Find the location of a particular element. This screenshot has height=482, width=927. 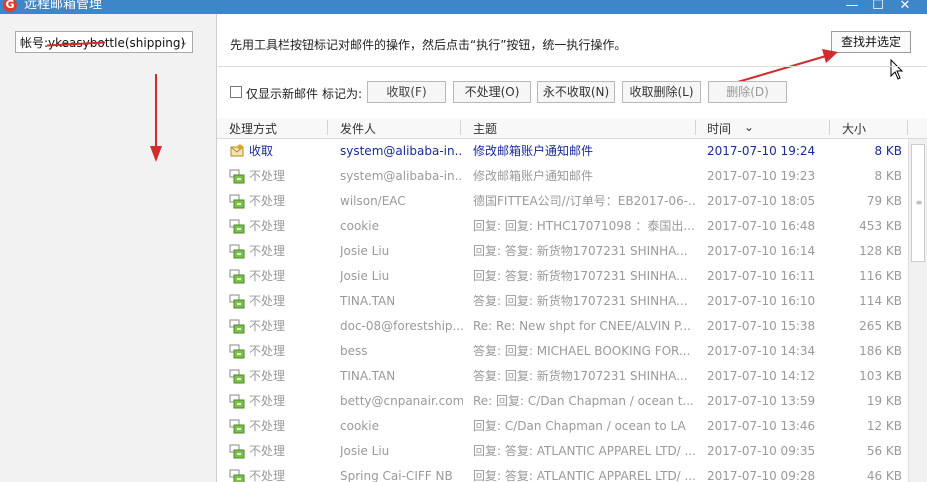

red-arrow-down-icon is located at coordinates (156, 118).